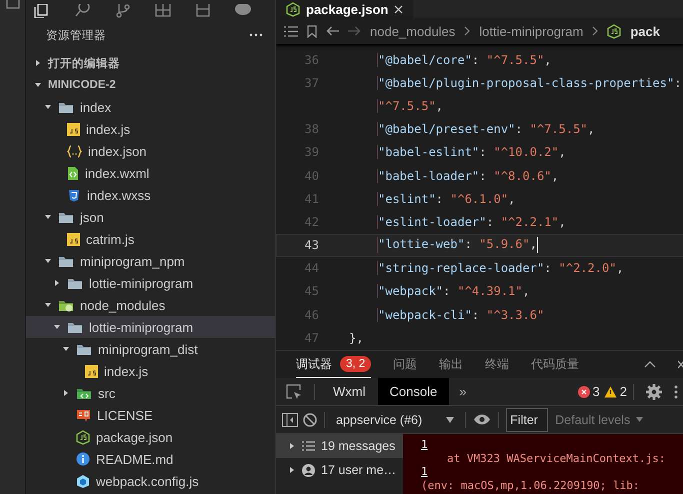  I want to click on code-line: "eslint-loader": "^2.2.1",, so click(471, 221).